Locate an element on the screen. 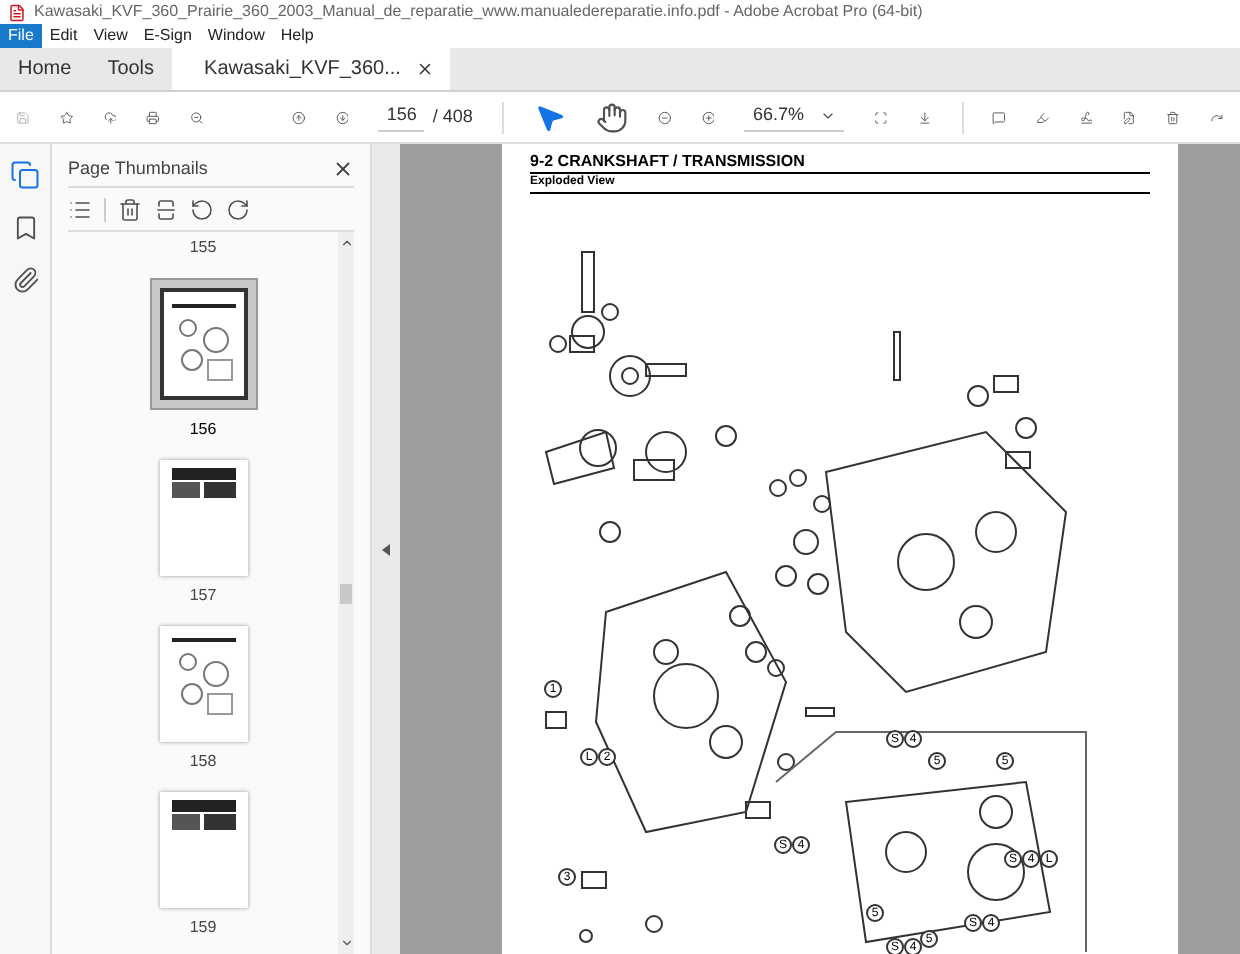 The height and width of the screenshot is (954, 1240). rotate-left-icon is located at coordinates (202, 209).